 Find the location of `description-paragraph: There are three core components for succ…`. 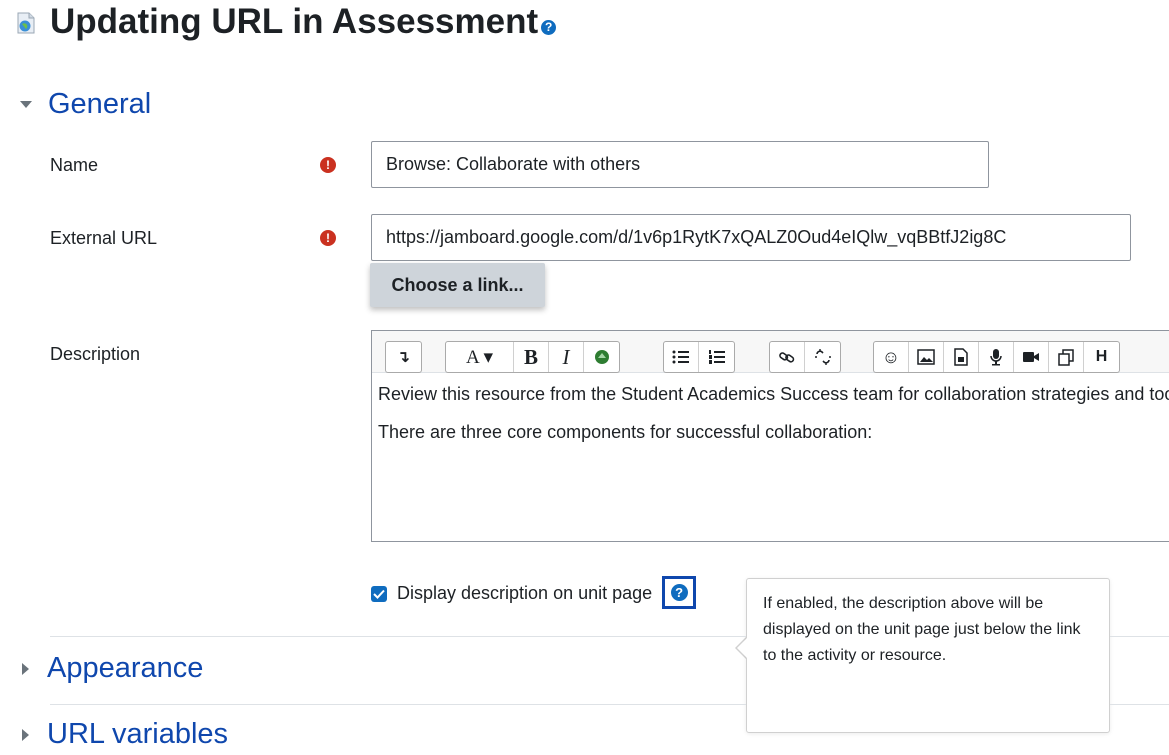

description-paragraph: There are three core components for succ… is located at coordinates (625, 432).